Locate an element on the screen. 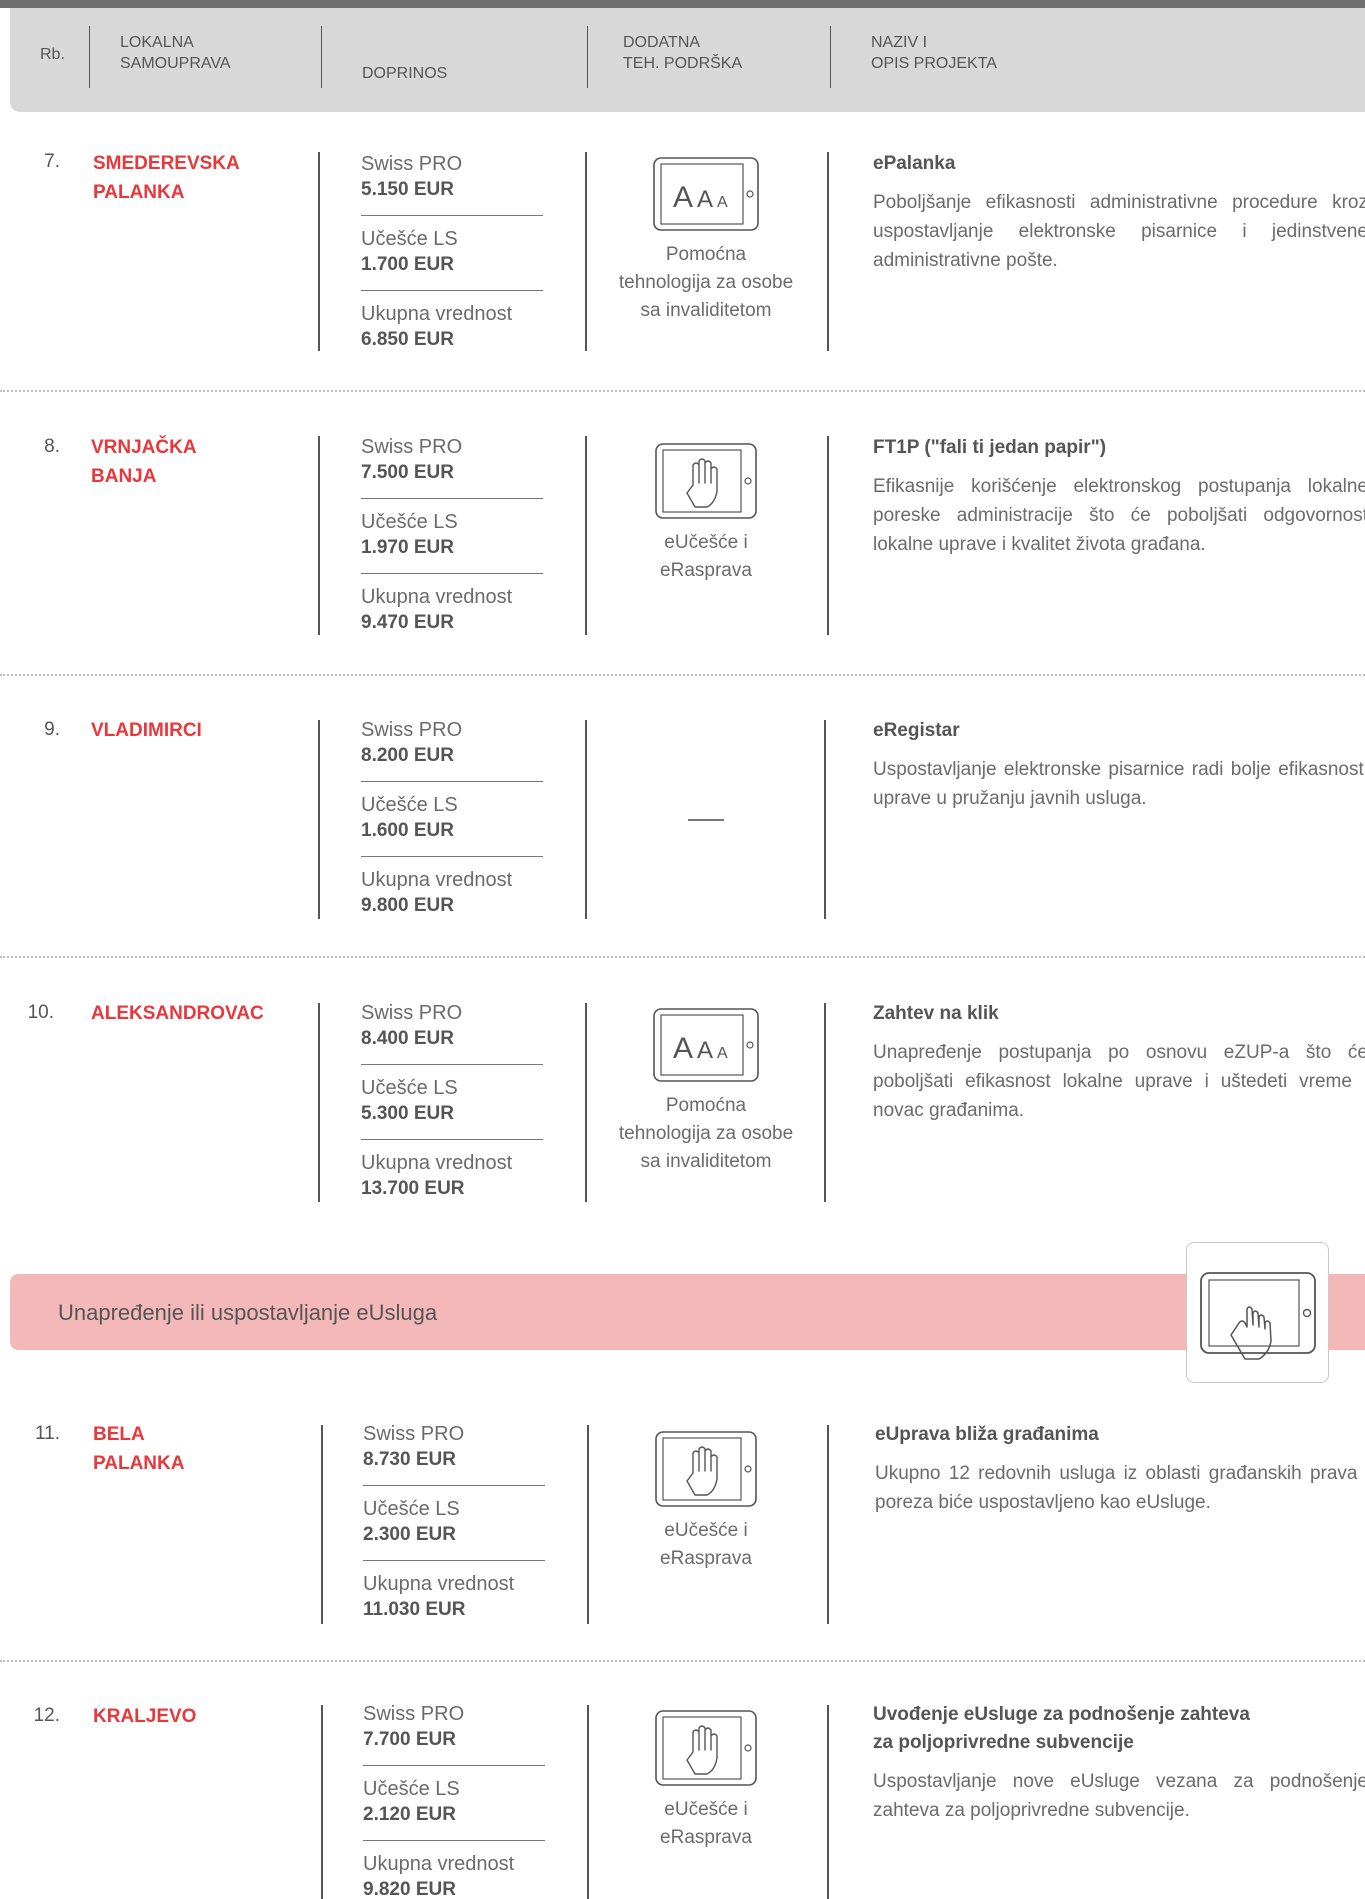 Image resolution: width=1365 pixels, height=1899 pixels. row-number: 7. is located at coordinates (52, 161).